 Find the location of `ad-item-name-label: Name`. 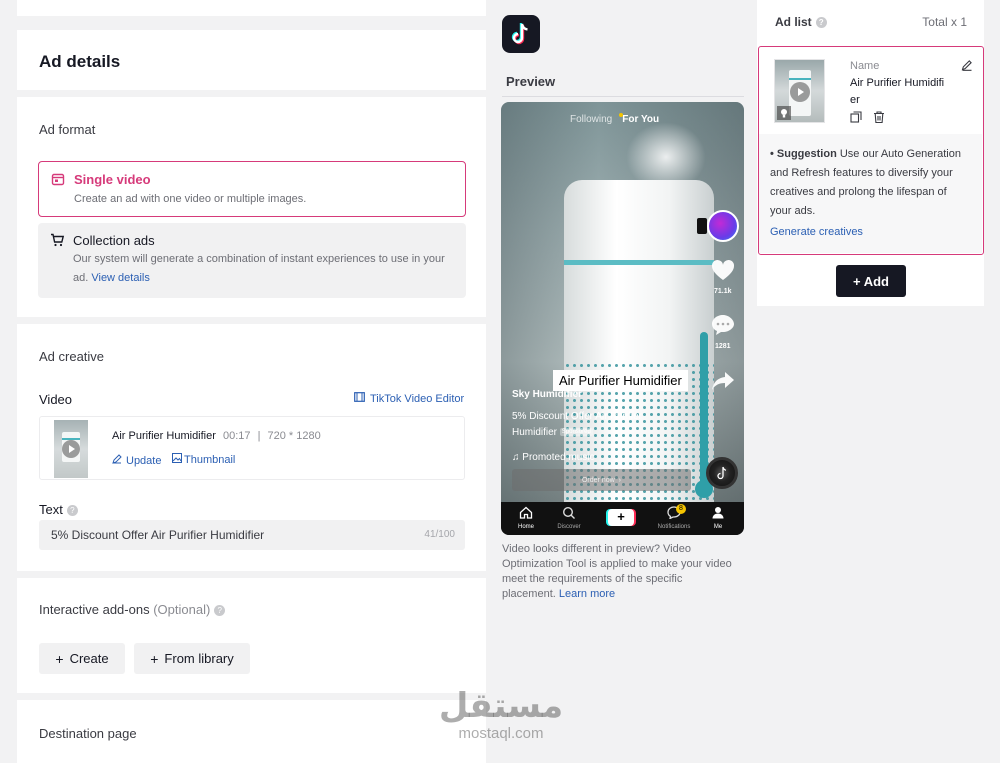

ad-item-name-label: Name is located at coordinates (865, 66).